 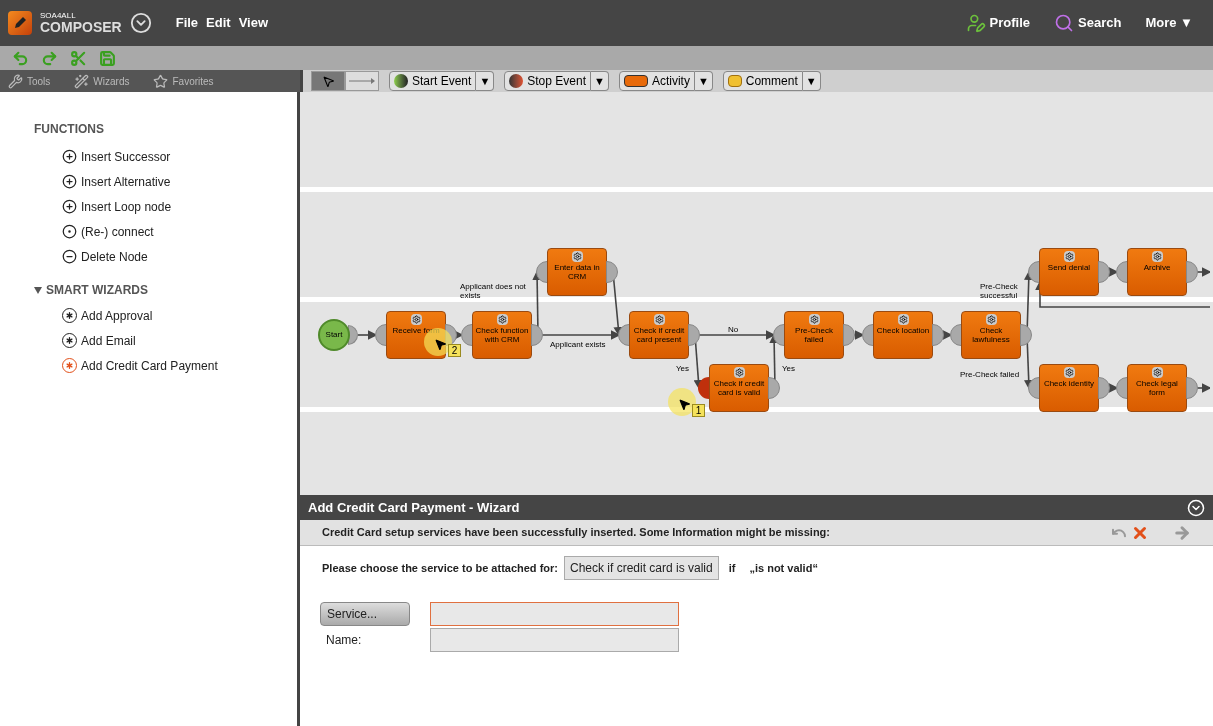 What do you see at coordinates (1010, 23) in the screenshot?
I see `header-link: Profile` at bounding box center [1010, 23].